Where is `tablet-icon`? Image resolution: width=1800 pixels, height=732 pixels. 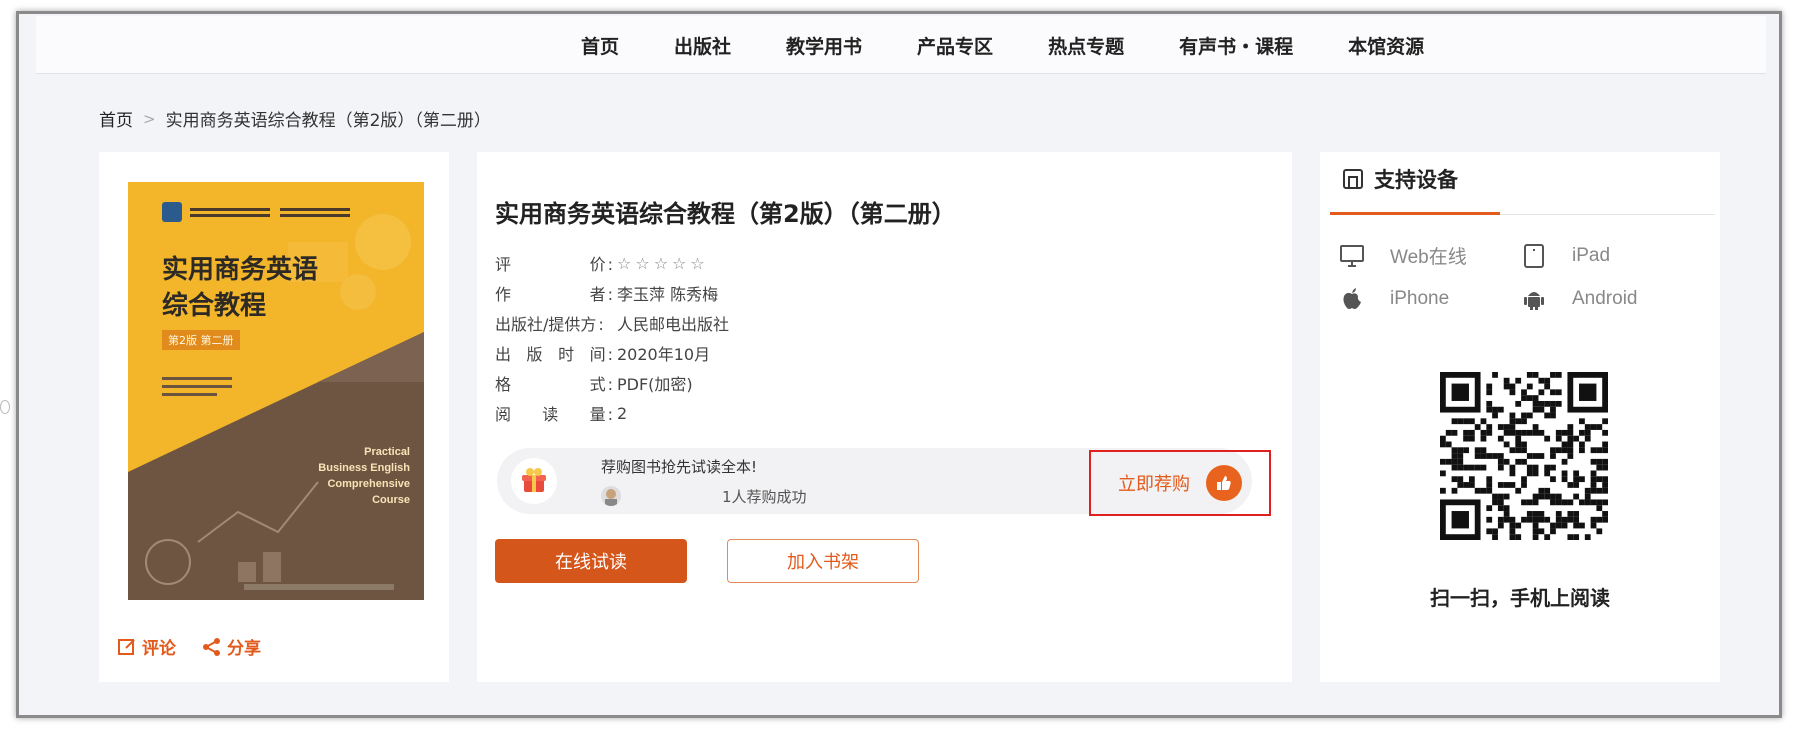 tablet-icon is located at coordinates (1534, 256).